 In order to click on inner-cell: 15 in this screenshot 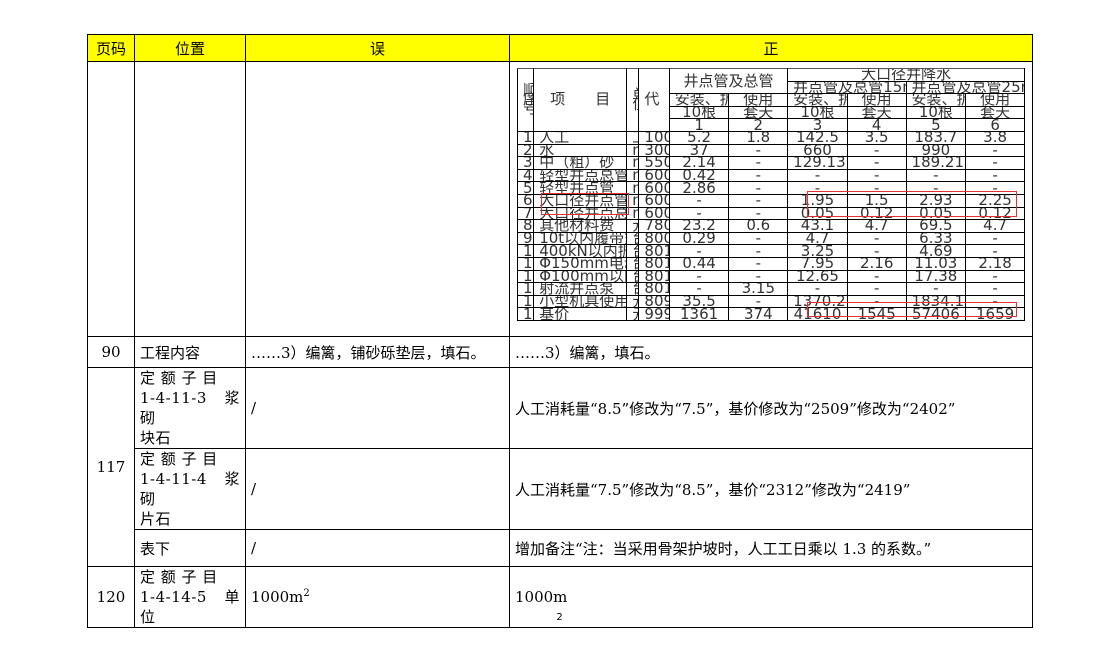, I will do `click(525, 314)`.